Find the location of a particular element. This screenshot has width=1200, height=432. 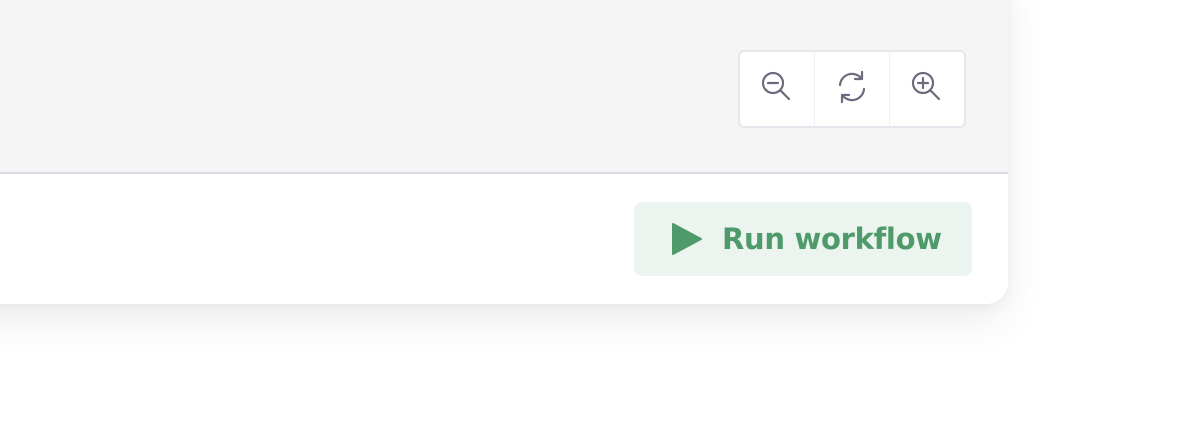

zoom-controls is located at coordinates (852, 89).